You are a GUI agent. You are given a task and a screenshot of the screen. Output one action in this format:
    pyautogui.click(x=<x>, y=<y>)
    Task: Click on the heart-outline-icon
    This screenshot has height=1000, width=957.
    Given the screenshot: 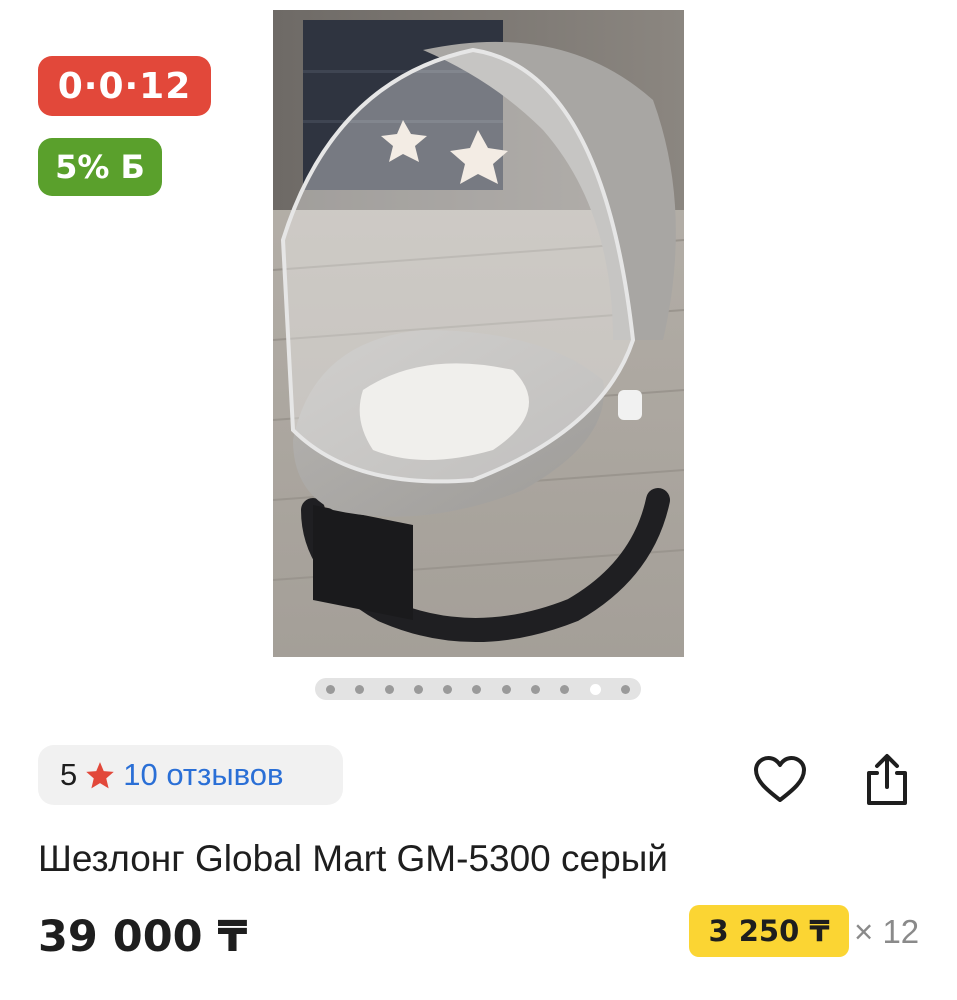 What is the action you would take?
    pyautogui.click(x=780, y=782)
    